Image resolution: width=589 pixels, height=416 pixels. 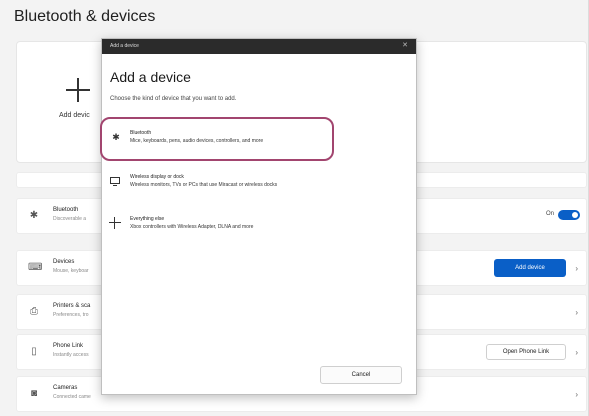 What do you see at coordinates (68, 346) in the screenshot?
I see `row-title: Phone Link` at bounding box center [68, 346].